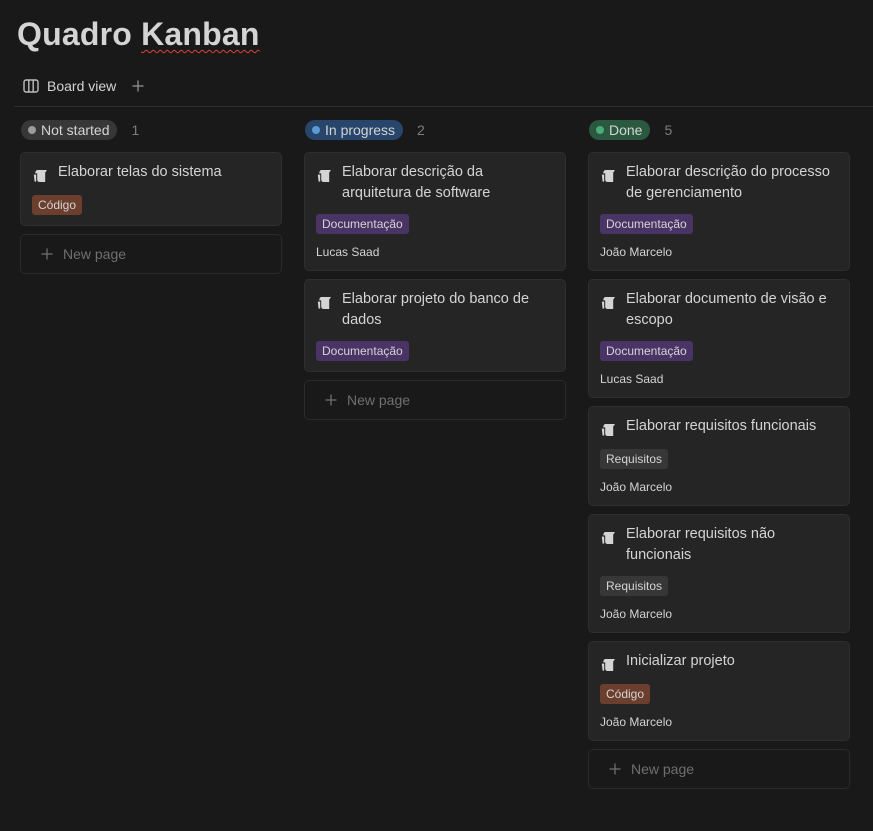 The width and height of the screenshot is (873, 831). Describe the element at coordinates (626, 130) in the screenshot. I see `status-label: Done` at that location.